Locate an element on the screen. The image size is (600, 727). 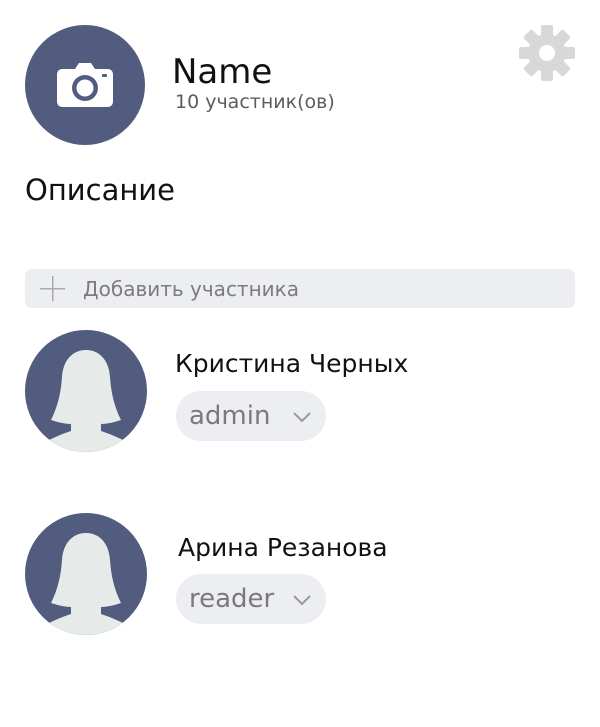
group-description: Описание is located at coordinates (100, 190).